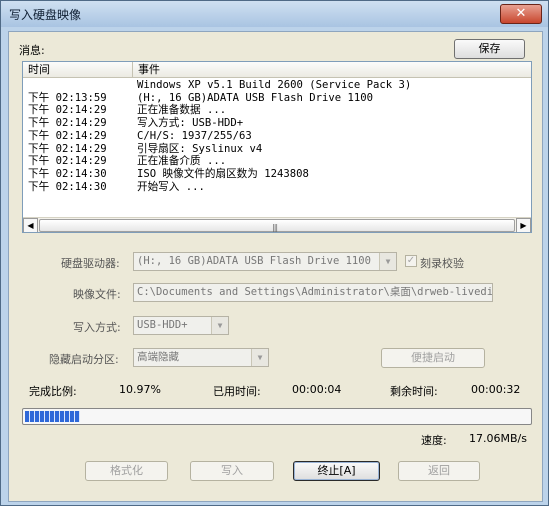  I want to click on percent-label: 完成比例:, so click(53, 391).